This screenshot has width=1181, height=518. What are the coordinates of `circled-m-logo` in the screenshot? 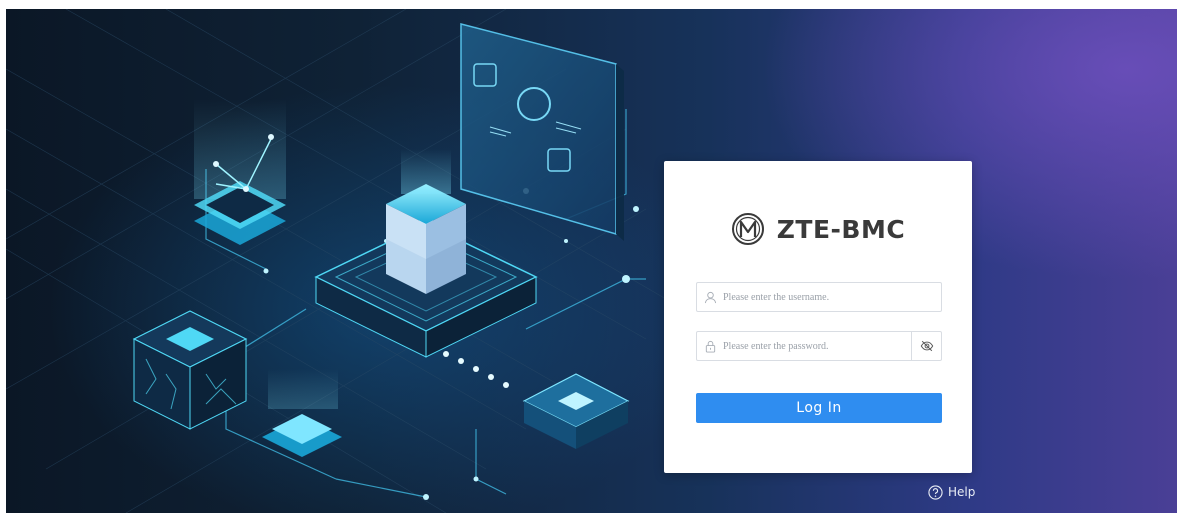 It's located at (747, 229).